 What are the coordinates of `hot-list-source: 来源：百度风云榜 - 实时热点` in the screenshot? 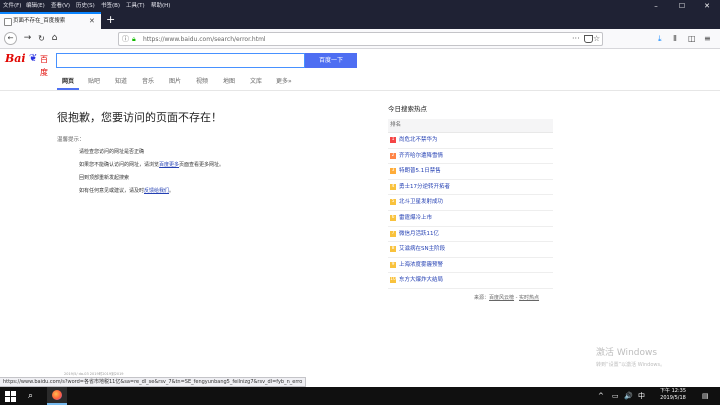 It's located at (506, 298).